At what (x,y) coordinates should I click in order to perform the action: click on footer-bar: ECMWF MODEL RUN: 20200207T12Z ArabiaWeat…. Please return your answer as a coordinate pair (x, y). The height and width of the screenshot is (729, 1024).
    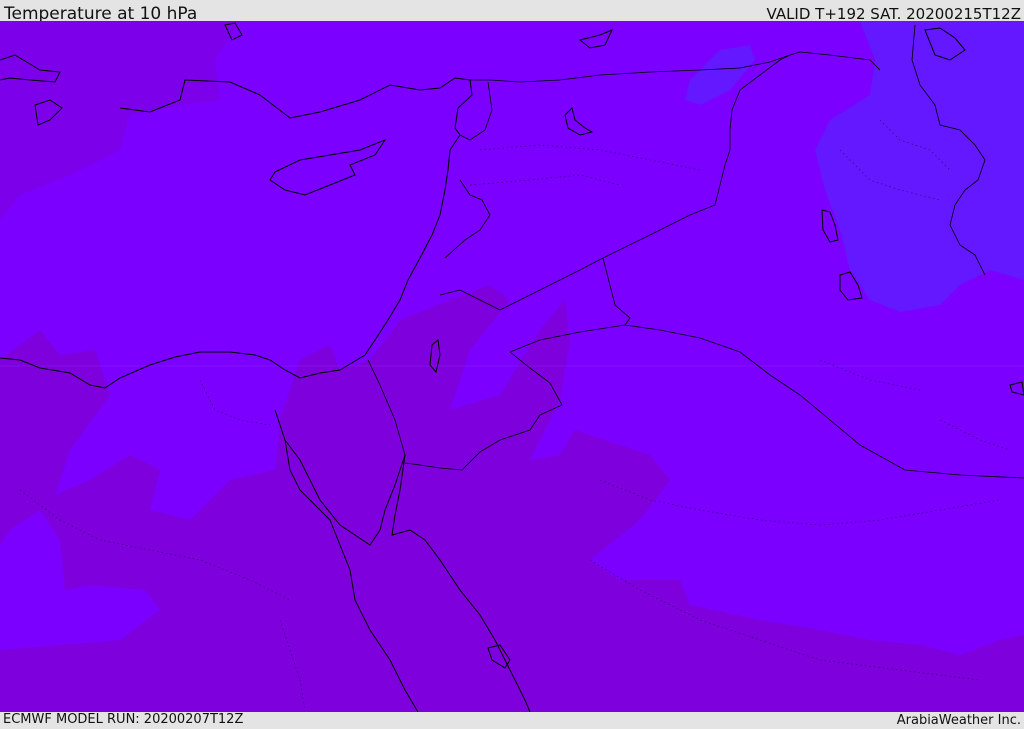
    Looking at the image, I should click on (512, 720).